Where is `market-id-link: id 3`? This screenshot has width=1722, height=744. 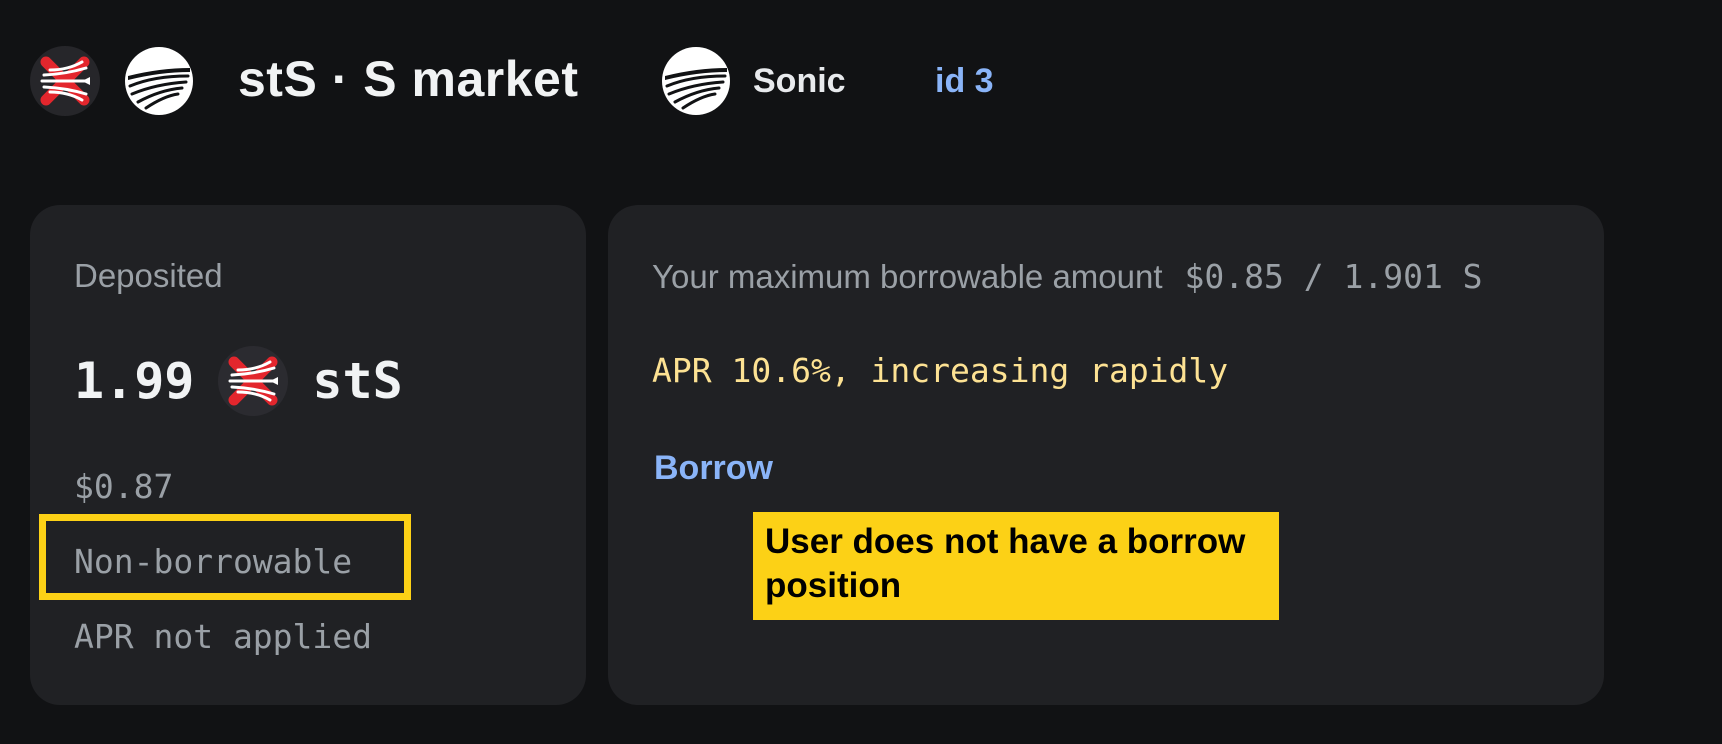 market-id-link: id 3 is located at coordinates (964, 81).